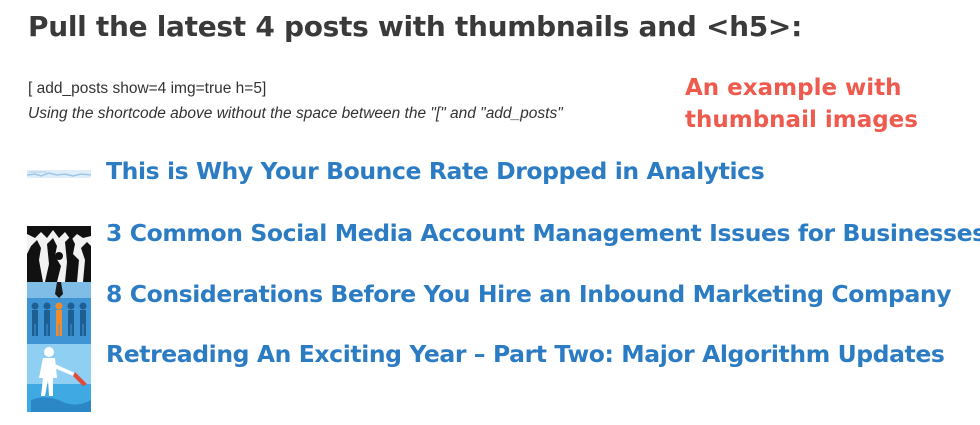 The image size is (980, 425). Describe the element at coordinates (59, 313) in the screenshot. I see `hiring-people-thumbnail-icon` at that location.